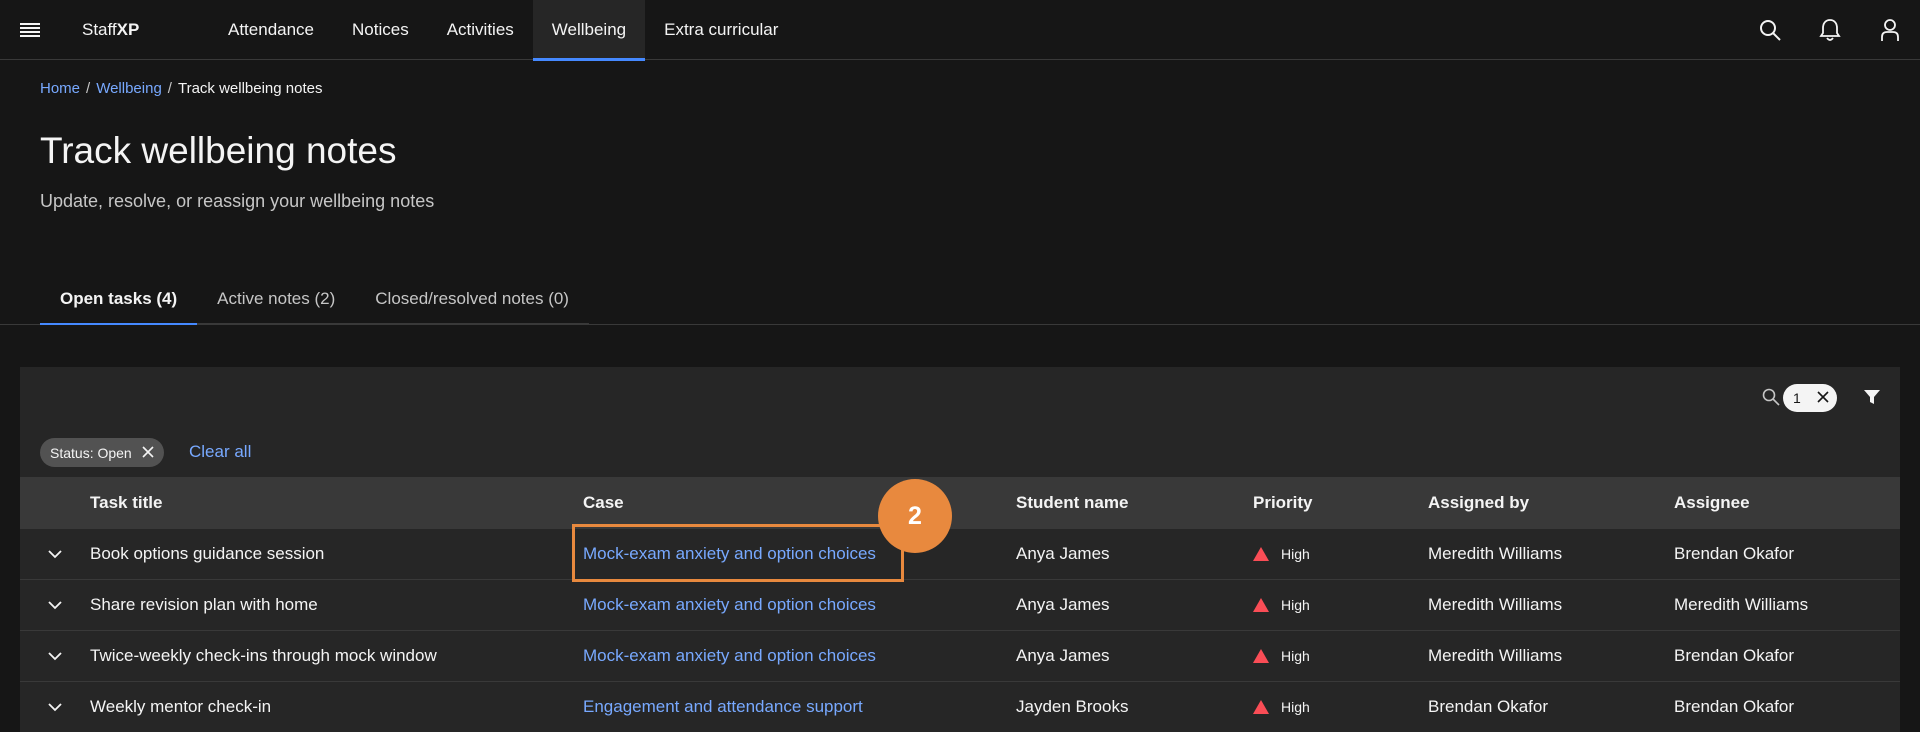 This screenshot has width=1920, height=732. I want to click on breadcrumb-home: Home, so click(60, 88).